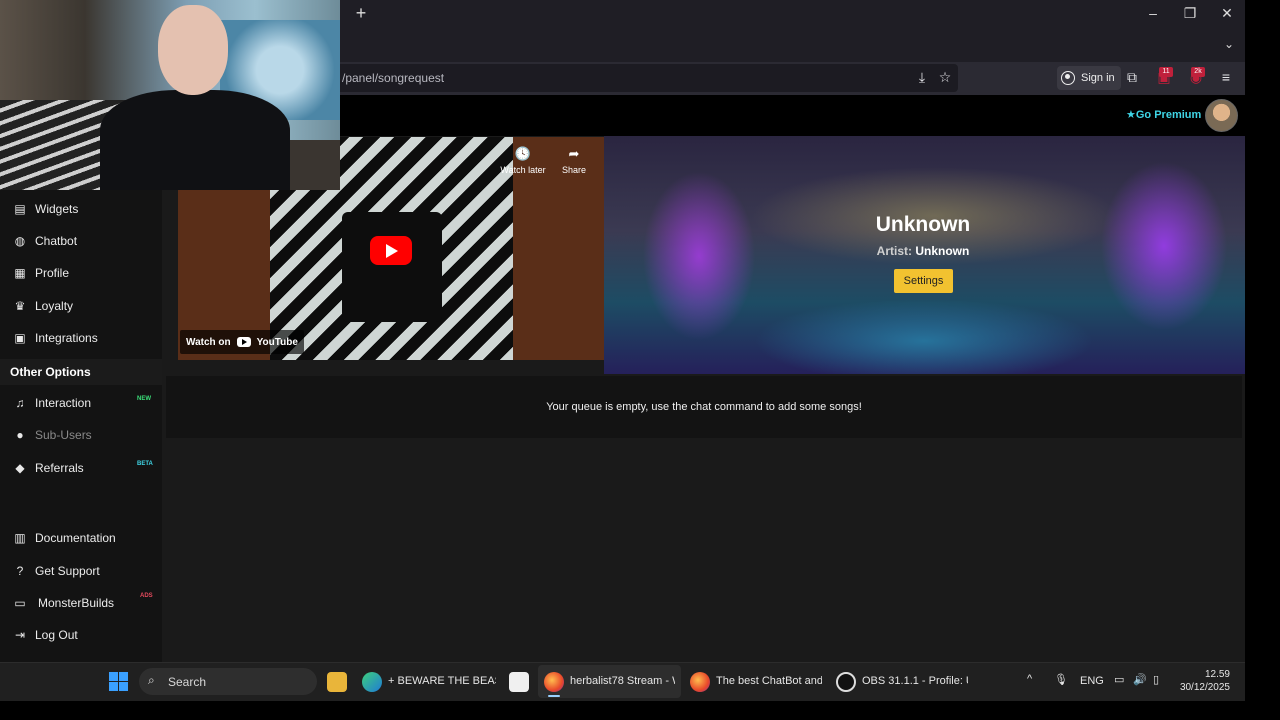 The height and width of the screenshot is (720, 1280). Describe the element at coordinates (1163, 114) in the screenshot. I see `go-premium-link: ★Go Premium` at that location.